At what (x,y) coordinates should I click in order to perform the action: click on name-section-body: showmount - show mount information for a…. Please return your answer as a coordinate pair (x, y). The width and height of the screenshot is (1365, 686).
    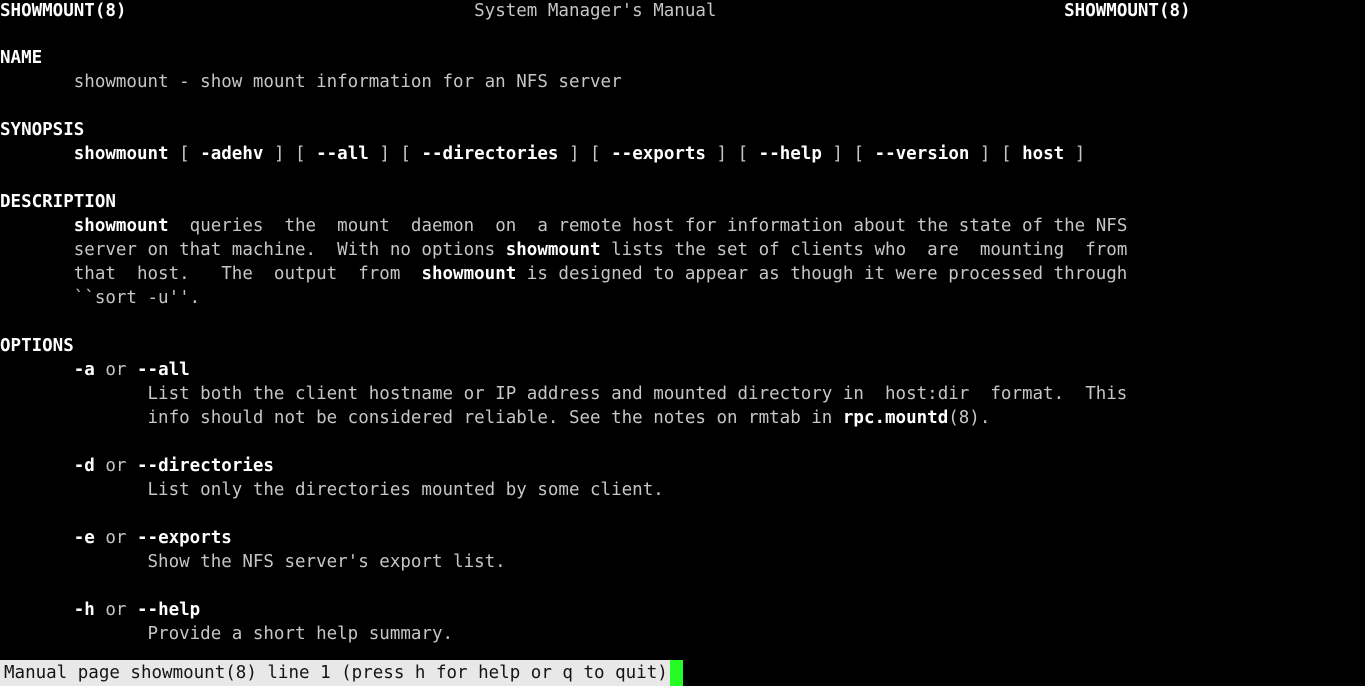
    Looking at the image, I should click on (682, 82).